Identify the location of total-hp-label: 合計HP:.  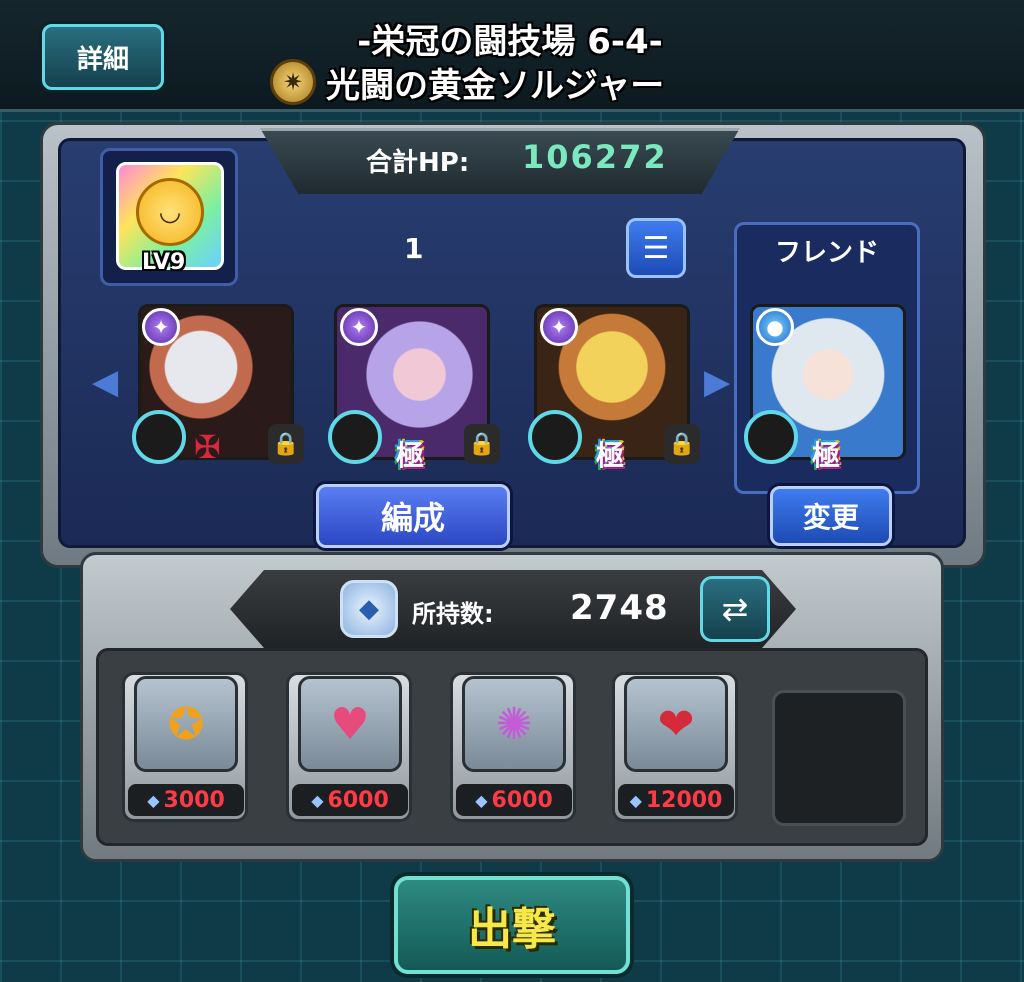
(418, 163).